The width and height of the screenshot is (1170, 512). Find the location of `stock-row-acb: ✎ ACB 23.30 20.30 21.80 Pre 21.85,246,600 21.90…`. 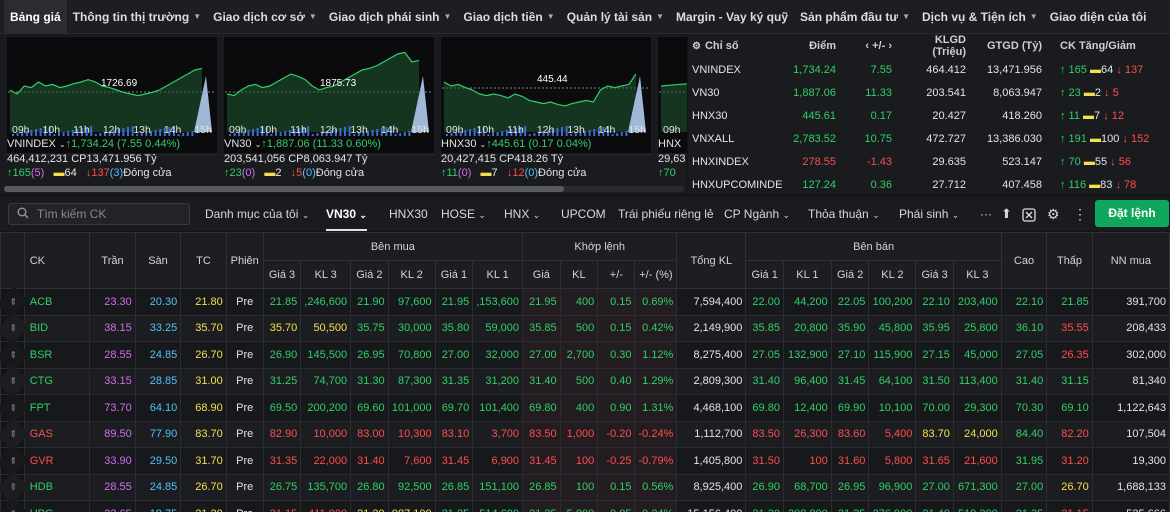

stock-row-acb: ✎ ACB 23.30 20.30 21.80 Pre 21.85,246,600 21.90… is located at coordinates (585, 301).